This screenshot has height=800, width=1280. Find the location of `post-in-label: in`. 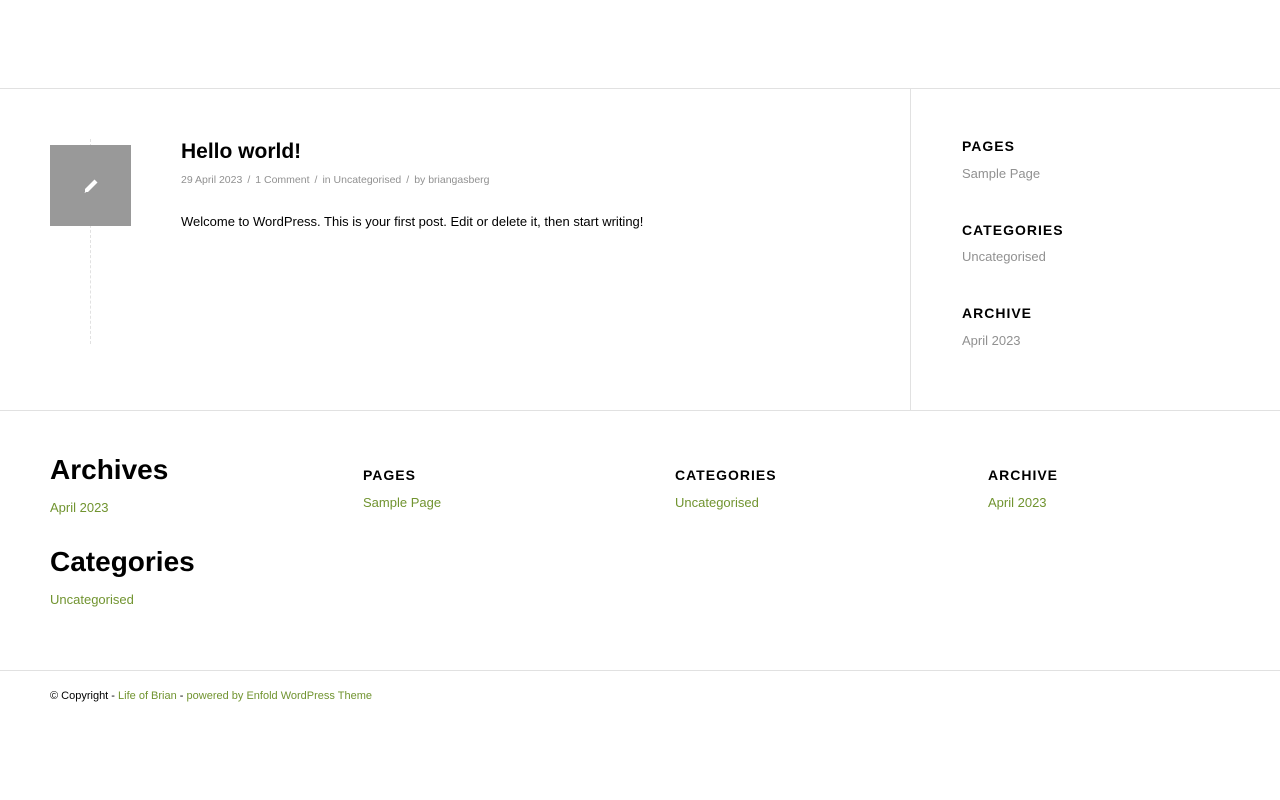

post-in-label: in is located at coordinates (326, 180).